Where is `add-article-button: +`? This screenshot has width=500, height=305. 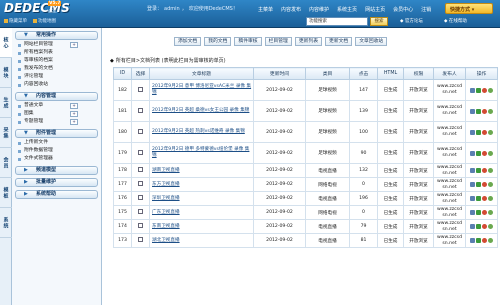 add-article-button: + is located at coordinates (74, 106).